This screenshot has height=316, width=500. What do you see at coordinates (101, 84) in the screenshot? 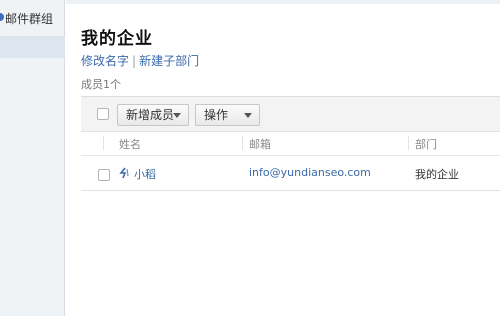
I see `member-count: 成员1个` at bounding box center [101, 84].